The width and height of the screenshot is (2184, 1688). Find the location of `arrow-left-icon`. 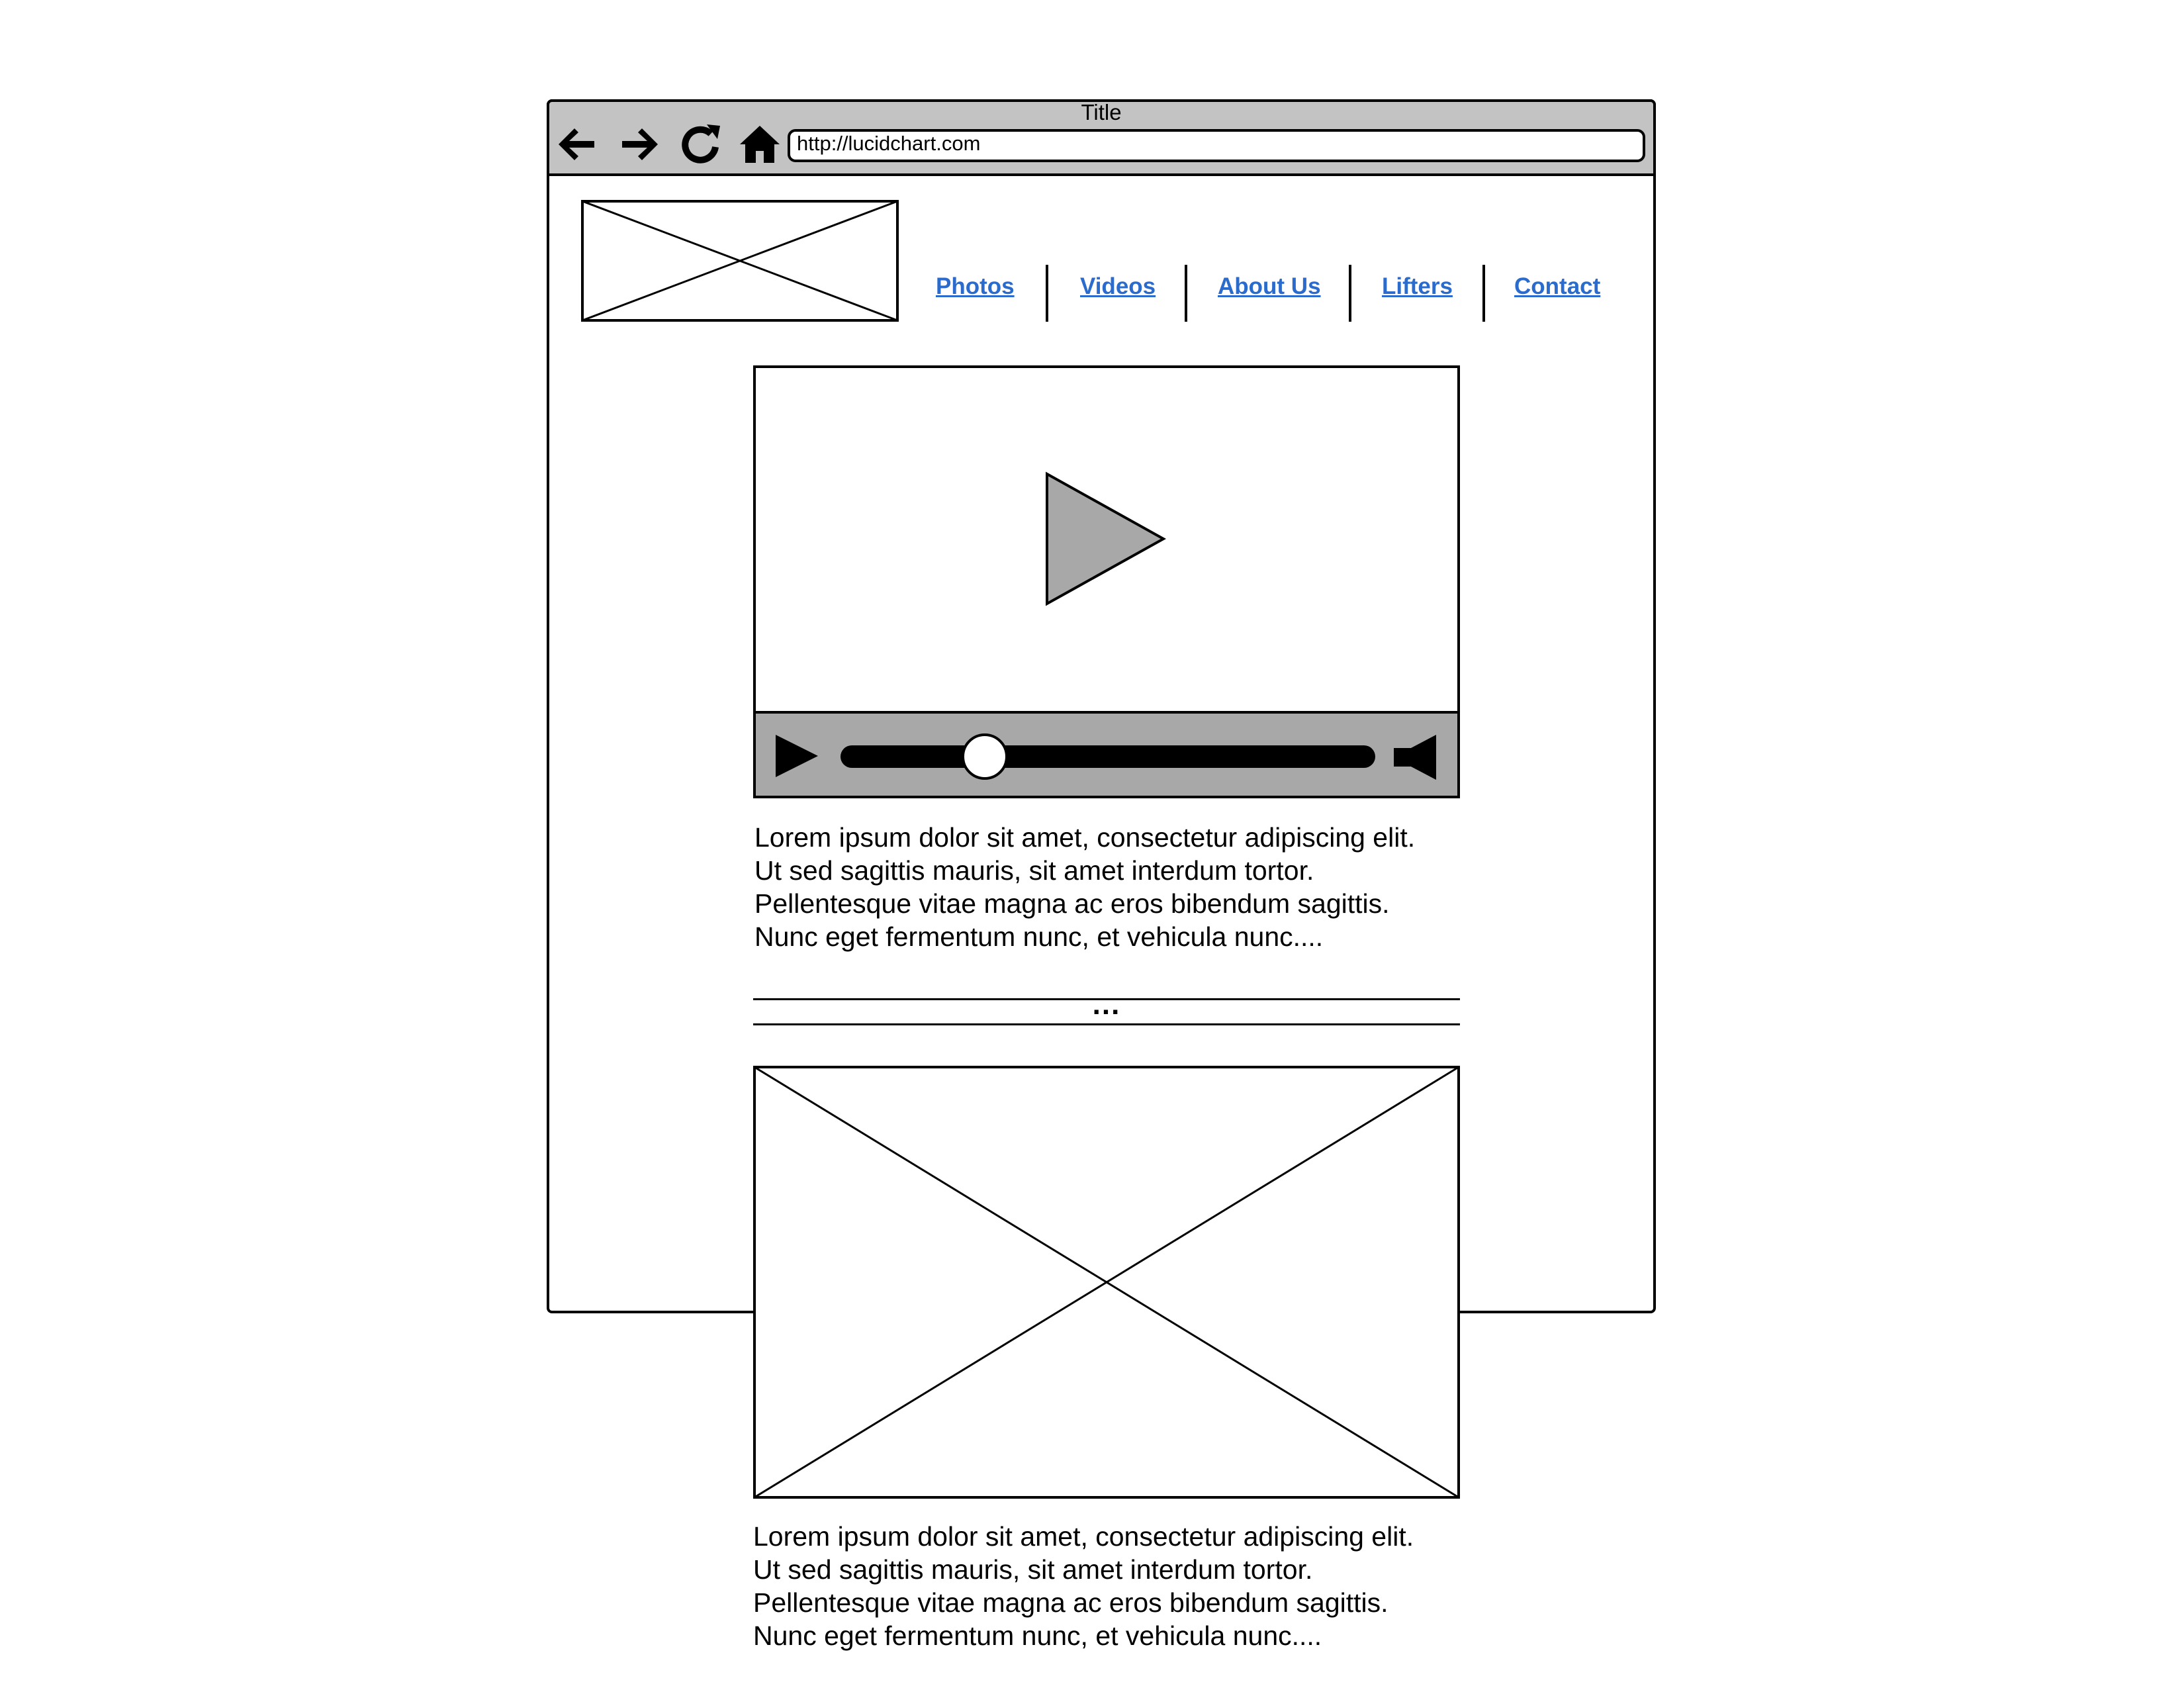

arrow-left-icon is located at coordinates (576, 144).